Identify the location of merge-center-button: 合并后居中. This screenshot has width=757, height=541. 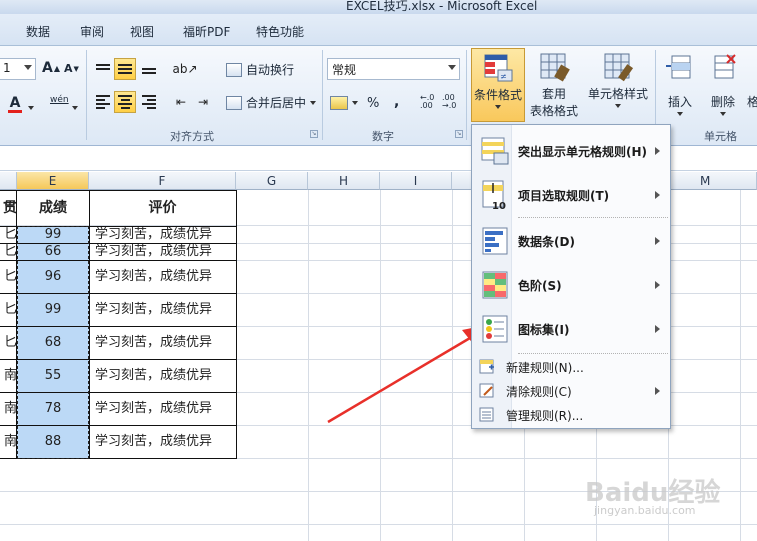
(271, 102).